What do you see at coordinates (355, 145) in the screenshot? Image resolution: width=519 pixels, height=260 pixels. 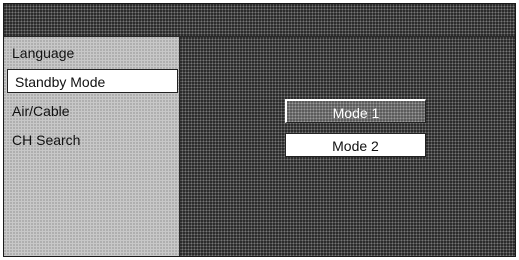 I see `mode-2-button: Mode 2` at bounding box center [355, 145].